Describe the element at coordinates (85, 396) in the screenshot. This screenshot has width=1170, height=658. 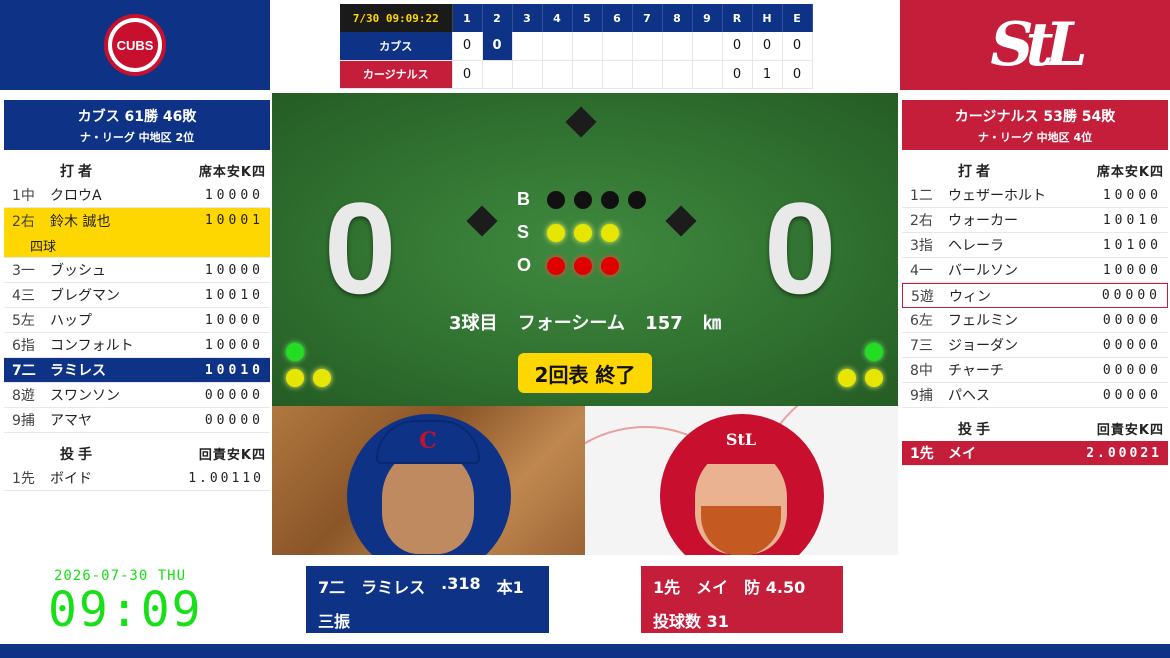
I see `batter-name: スワンソン` at that location.